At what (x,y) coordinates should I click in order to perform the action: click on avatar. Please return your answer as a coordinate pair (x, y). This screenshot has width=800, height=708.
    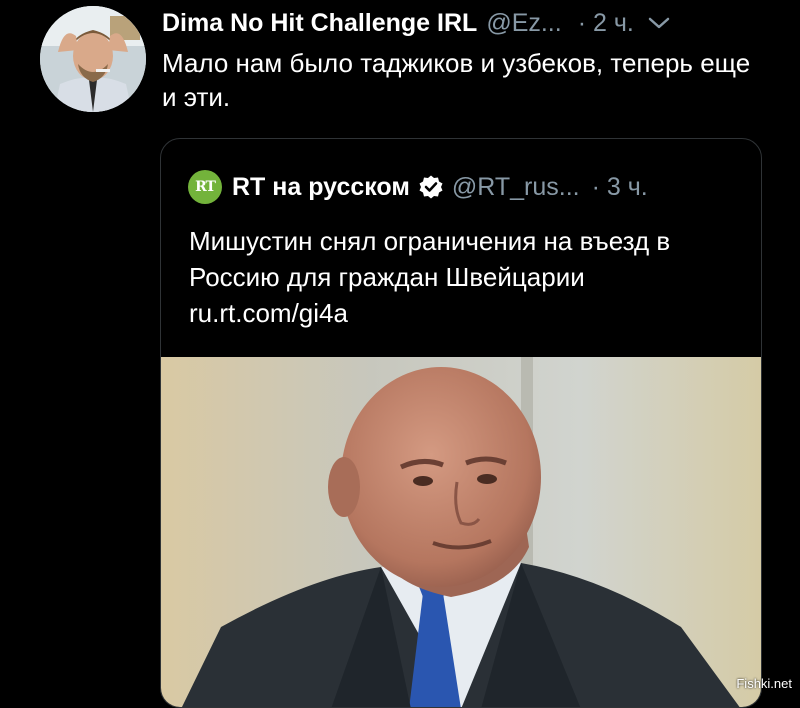
    Looking at the image, I should click on (93, 59).